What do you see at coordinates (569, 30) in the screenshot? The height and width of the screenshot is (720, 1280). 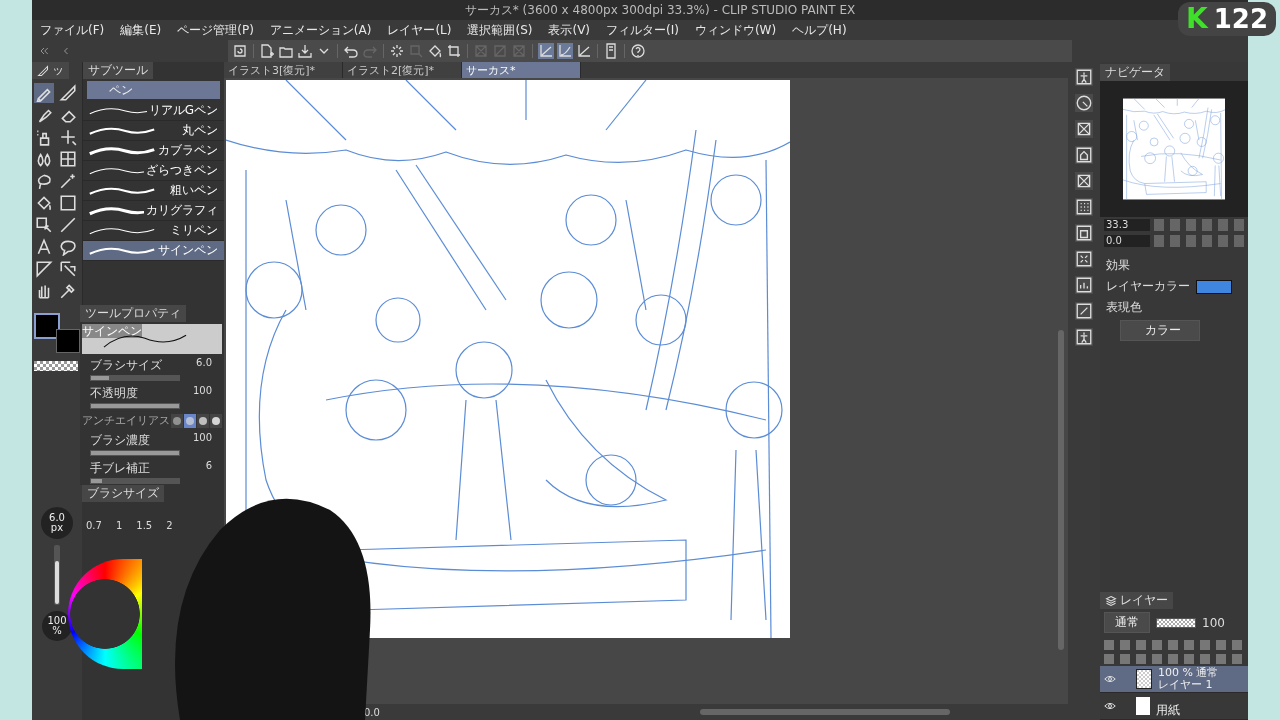 I see `menu-item: 表示(V)` at bounding box center [569, 30].